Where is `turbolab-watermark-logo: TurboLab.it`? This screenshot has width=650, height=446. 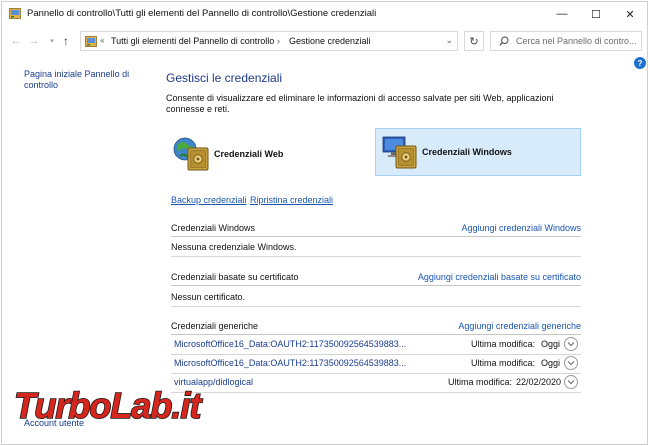
turbolab-watermark-logo: TurboLab.it is located at coordinates (109, 406).